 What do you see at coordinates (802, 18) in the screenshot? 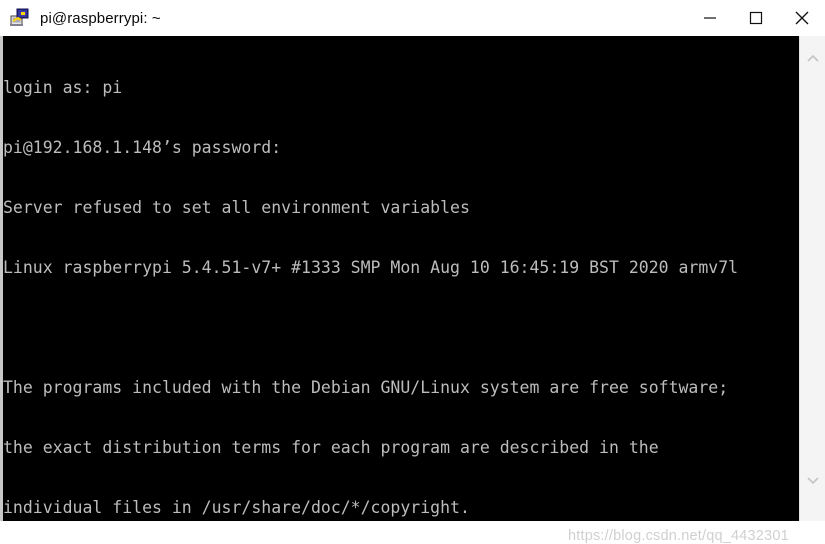
I see `close-button` at bounding box center [802, 18].